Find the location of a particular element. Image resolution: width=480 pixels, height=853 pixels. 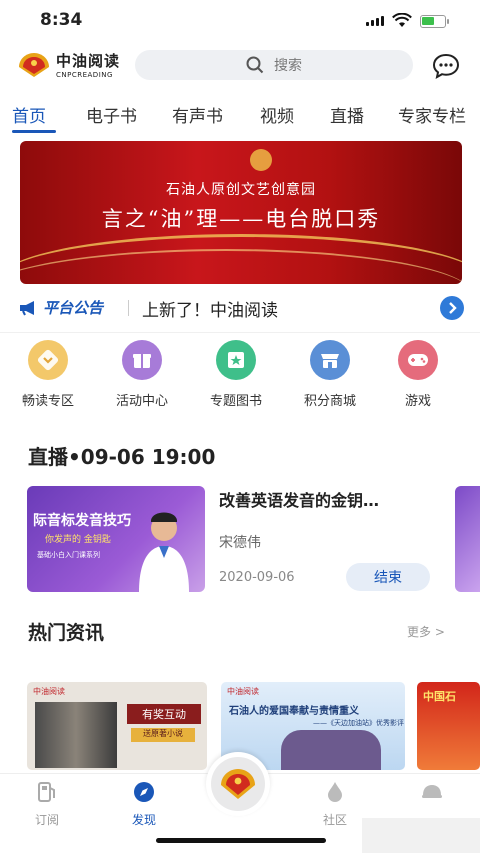

news-subheadline: ——《天边加油站》优秀影评 is located at coordinates (358, 723).